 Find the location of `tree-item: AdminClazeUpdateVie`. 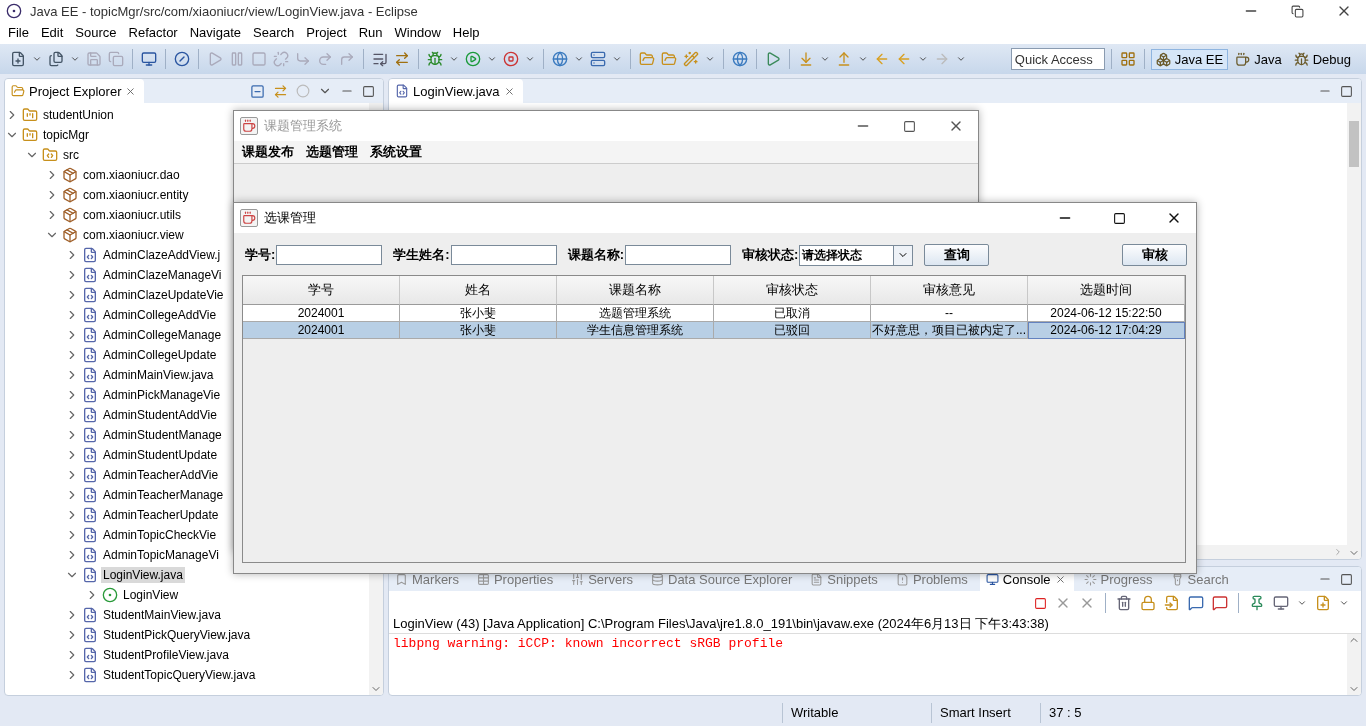

tree-item: AdminClazeUpdateVie is located at coordinates (163, 295).